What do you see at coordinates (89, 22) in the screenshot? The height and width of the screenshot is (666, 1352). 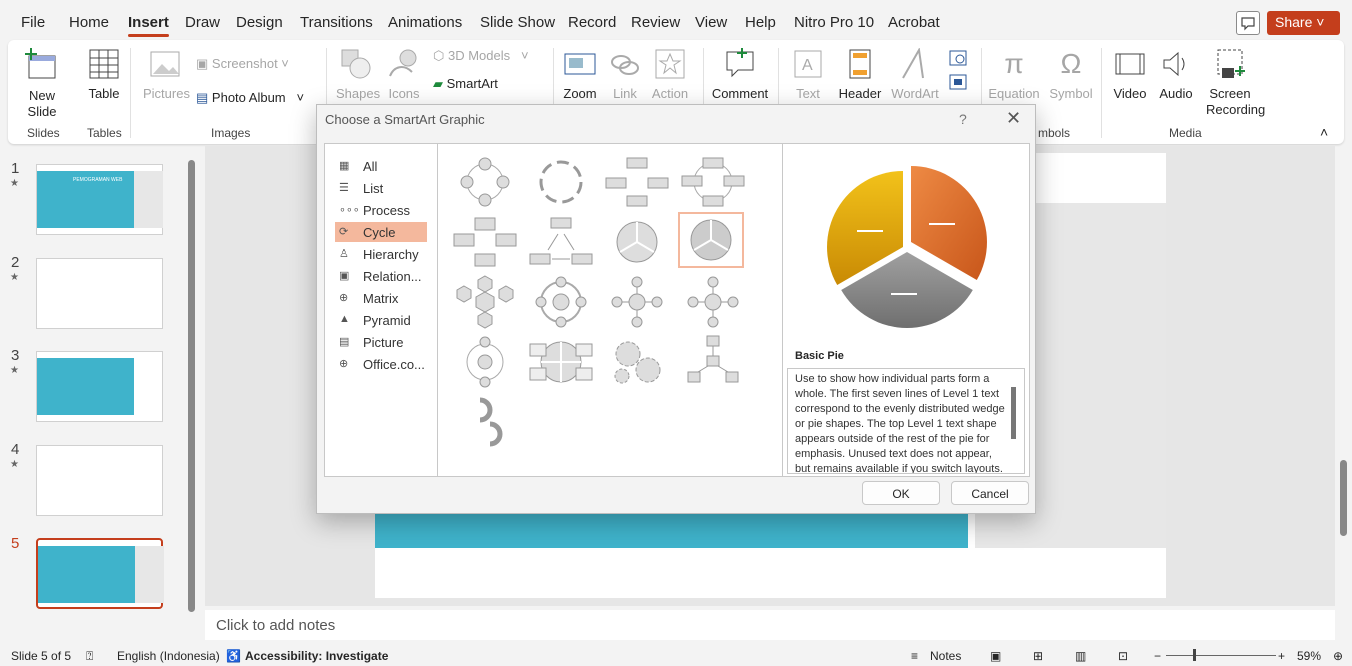 I see `tab-home: Home` at bounding box center [89, 22].